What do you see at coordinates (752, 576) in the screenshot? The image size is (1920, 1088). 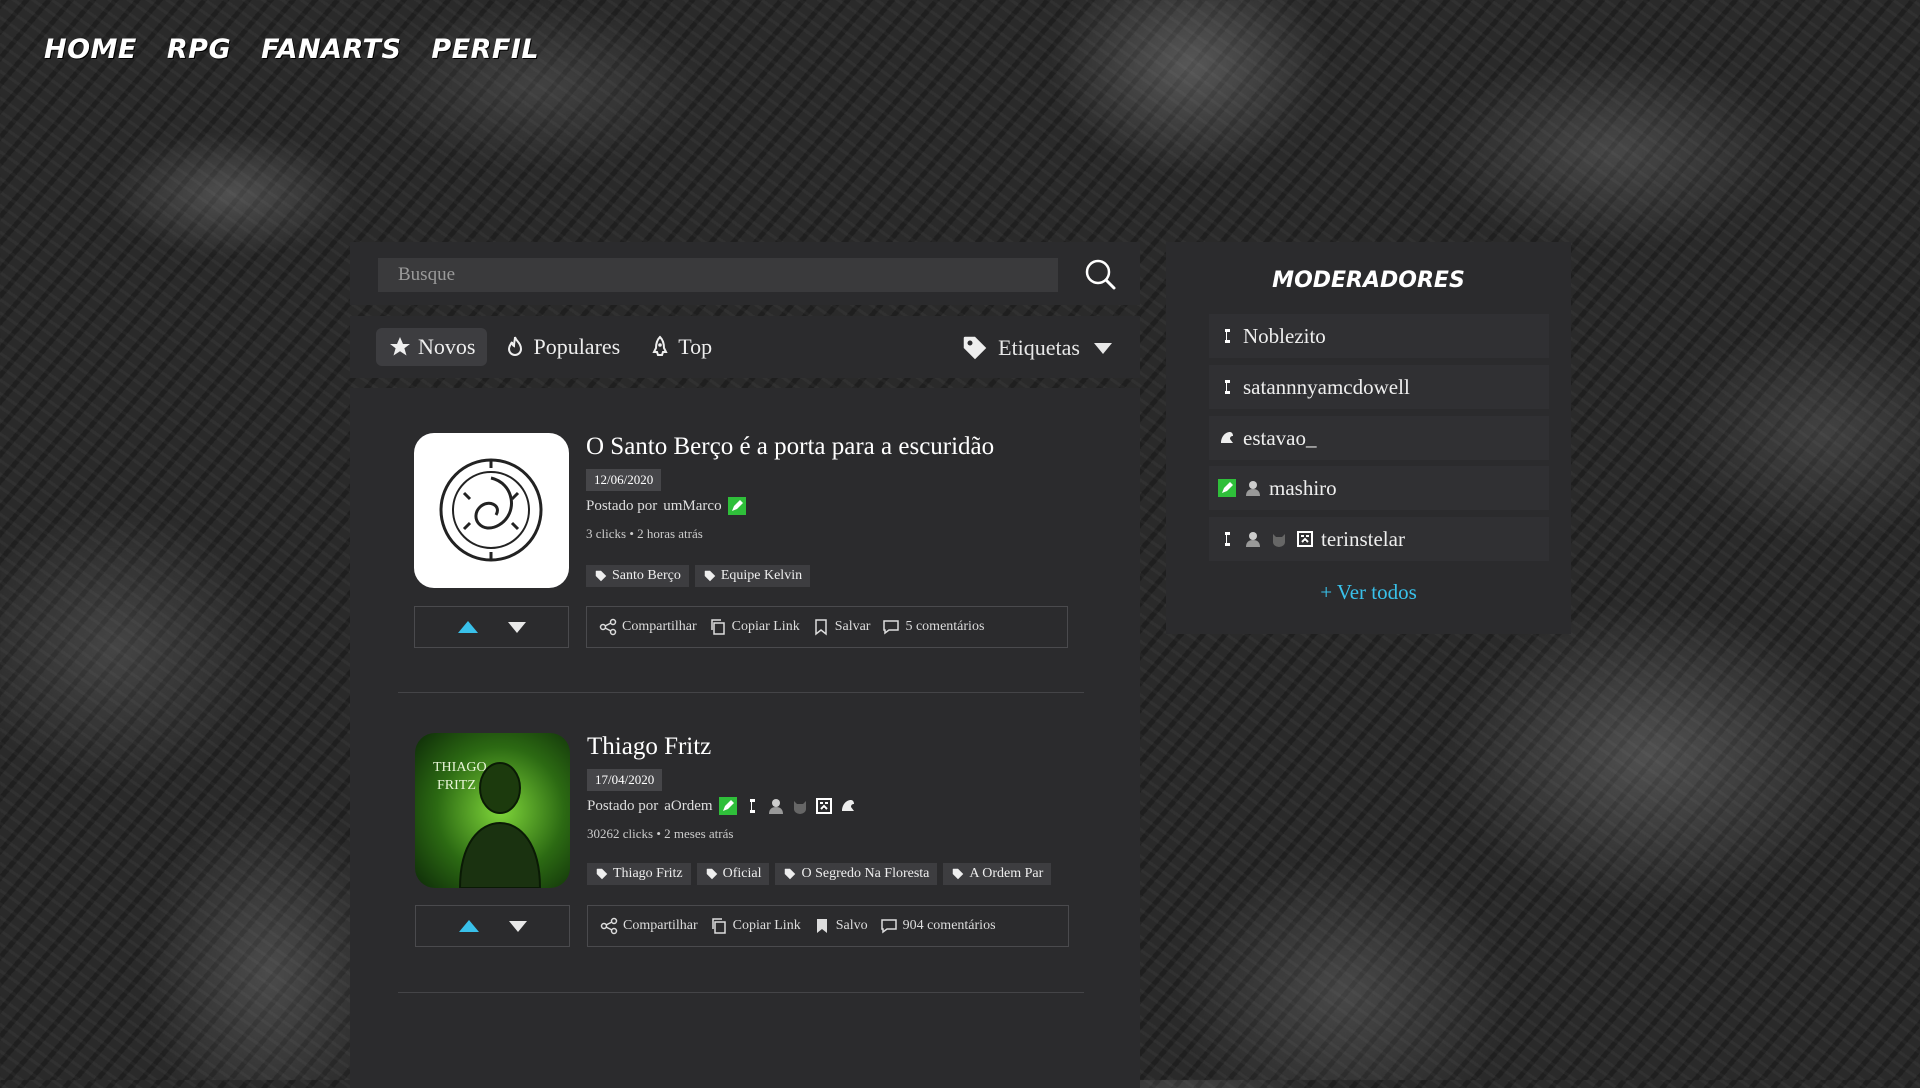 I see `tag-chip: Equipe Kelvin` at bounding box center [752, 576].